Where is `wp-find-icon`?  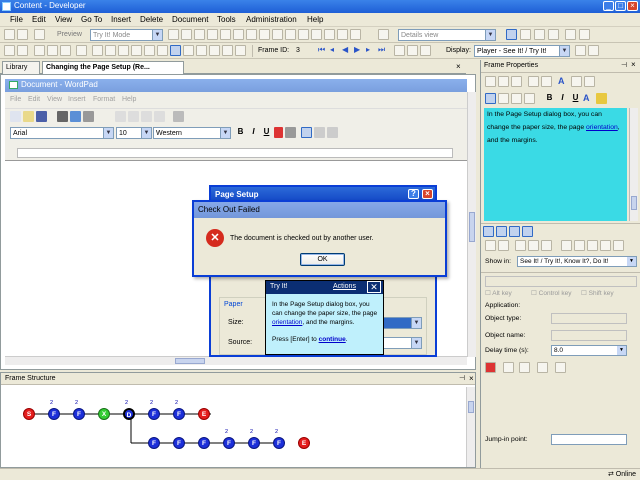 wp-find-icon is located at coordinates (88, 116).